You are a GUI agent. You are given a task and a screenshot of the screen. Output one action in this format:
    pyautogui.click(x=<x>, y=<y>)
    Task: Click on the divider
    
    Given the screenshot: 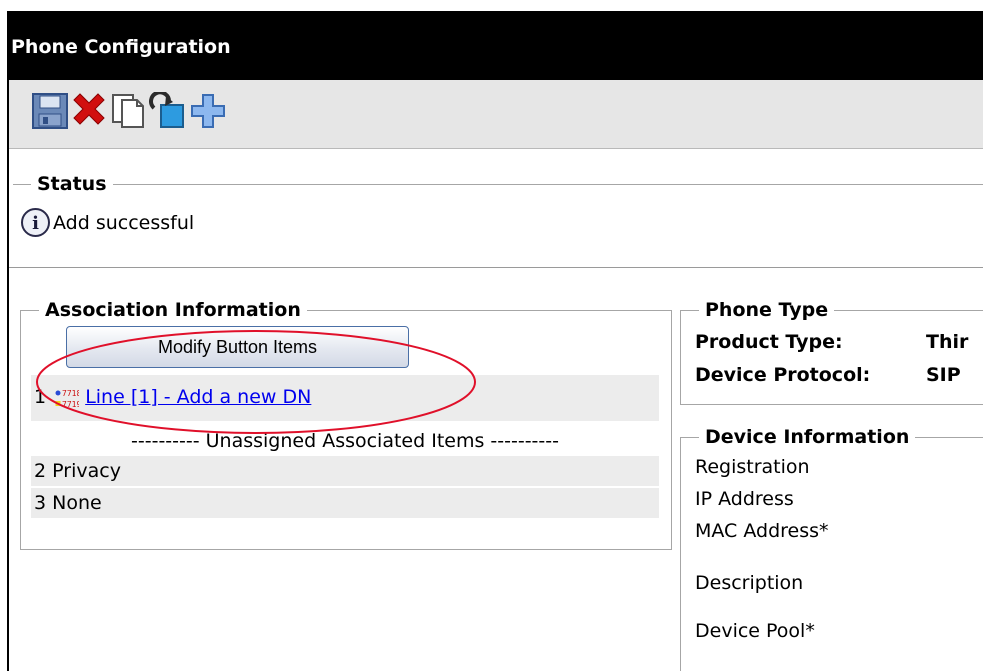 What is the action you would take?
    pyautogui.click(x=496, y=267)
    